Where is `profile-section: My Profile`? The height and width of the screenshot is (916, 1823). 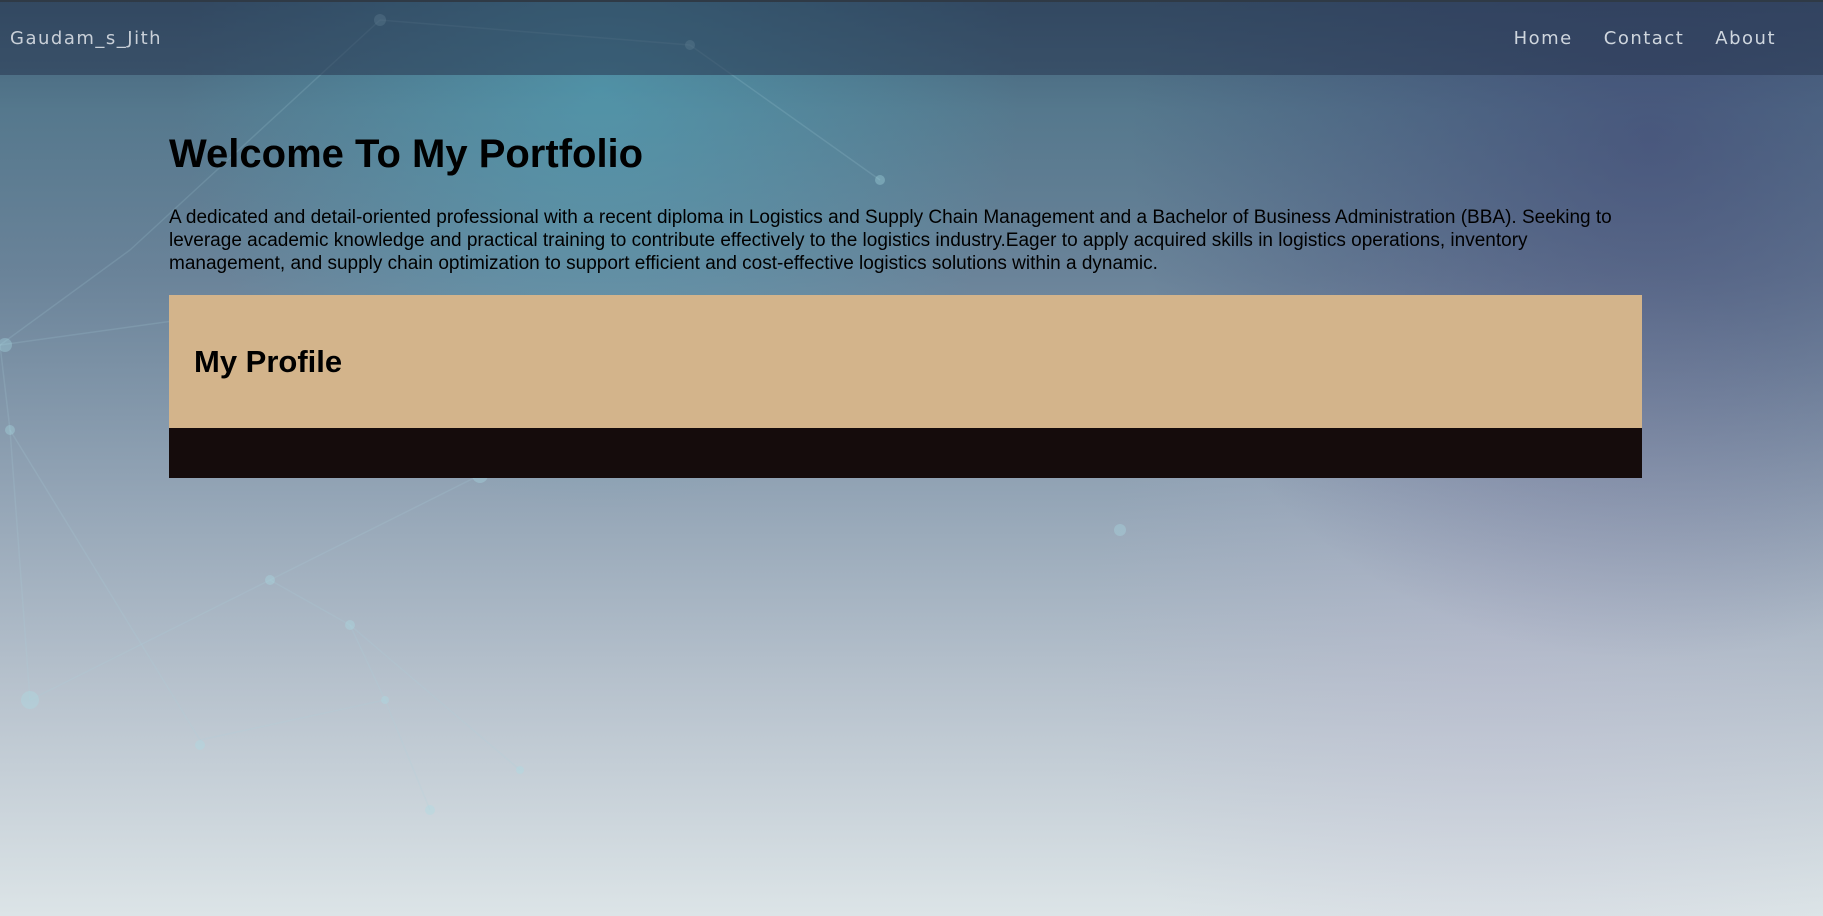 profile-section: My Profile is located at coordinates (905, 361).